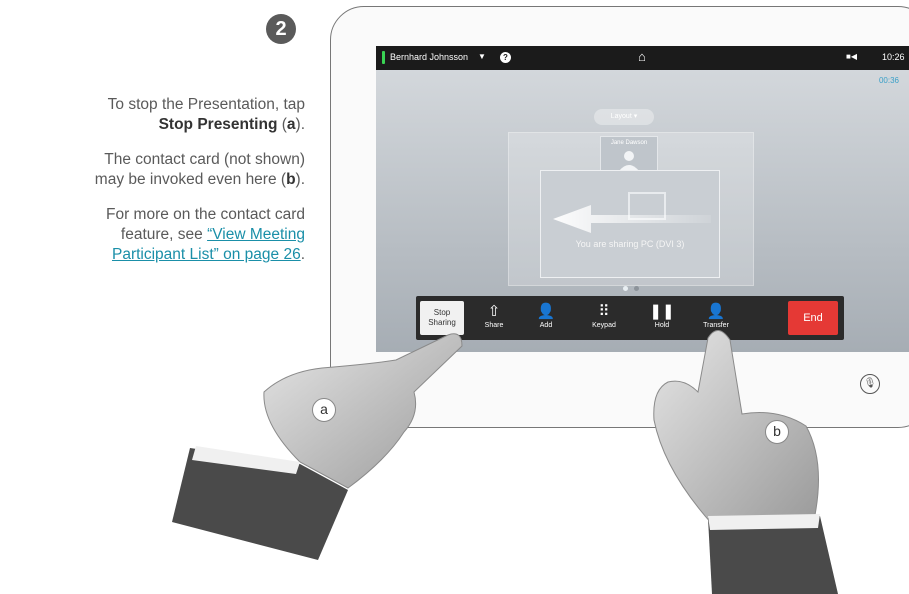 The width and height of the screenshot is (909, 594). I want to click on view-participant-list-link-cont: Participant List” on page 26, so click(206, 254).